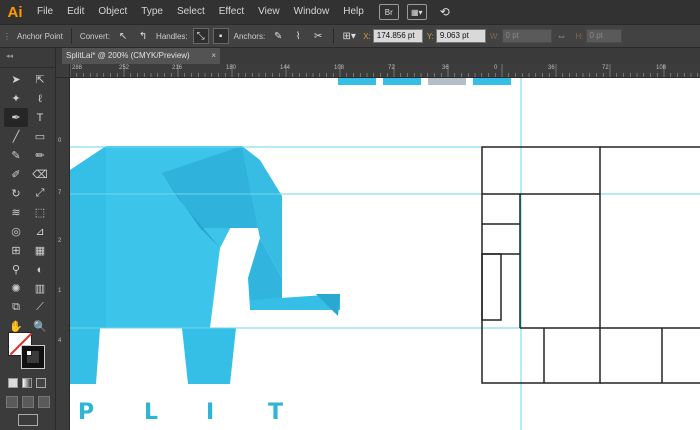 The width and height of the screenshot is (700, 430). I want to click on direct-selection-tool-icon: ⇱, so click(40, 79).